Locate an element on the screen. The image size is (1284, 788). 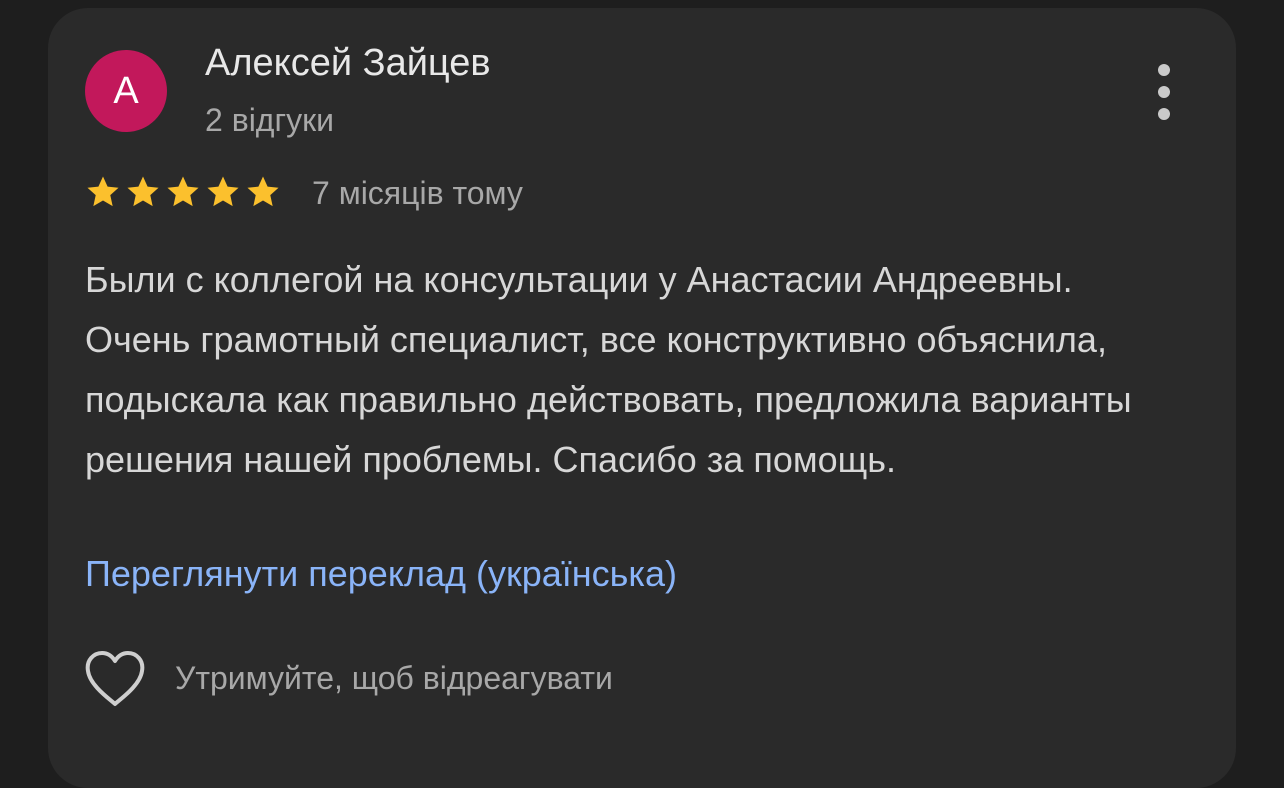
review-time: 7 місяців тому is located at coordinates (417, 193).